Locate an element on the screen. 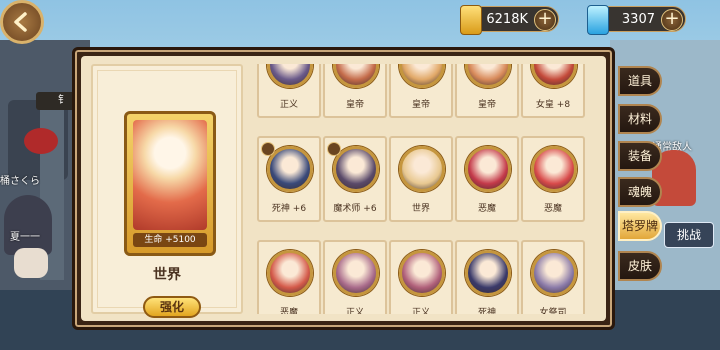 Image resolution: width=720 pixels, height=350 pixels. side-tab: 皮肤 is located at coordinates (640, 266).